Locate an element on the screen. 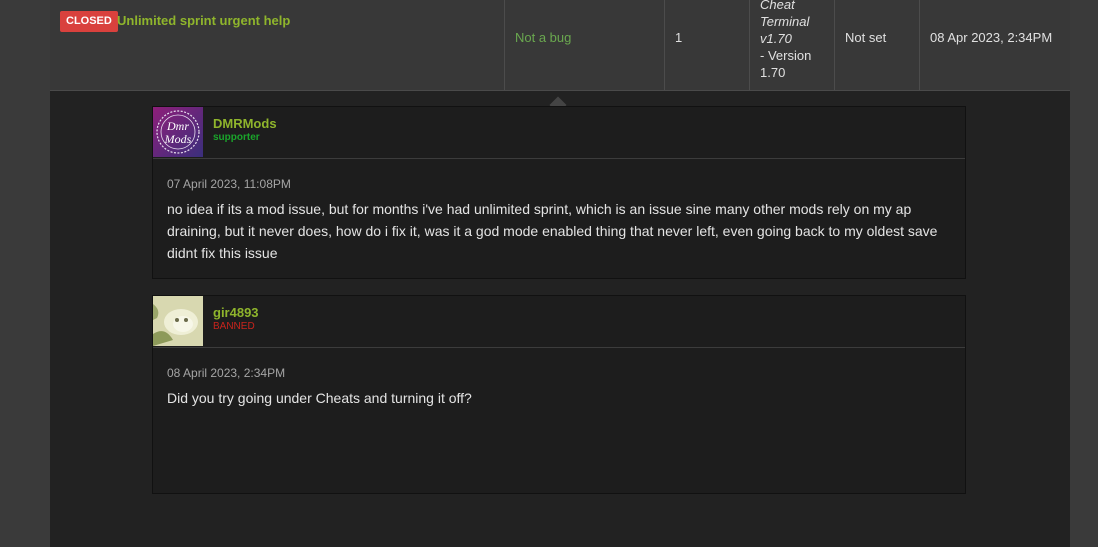 The height and width of the screenshot is (547, 1098). issue-priority-cell: Not set is located at coordinates (876, 45).